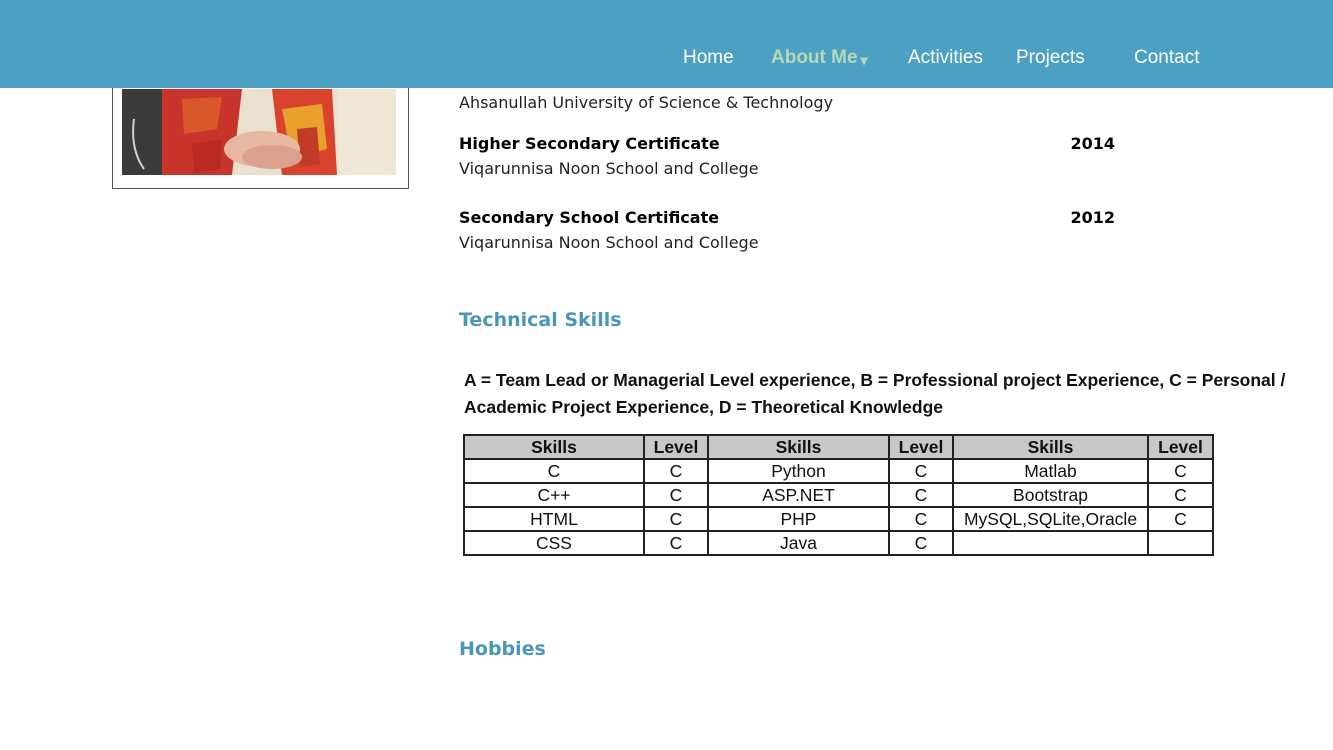 This screenshot has height=750, width=1333. What do you see at coordinates (1092, 217) in the screenshot?
I see `education-year: 2012` at bounding box center [1092, 217].